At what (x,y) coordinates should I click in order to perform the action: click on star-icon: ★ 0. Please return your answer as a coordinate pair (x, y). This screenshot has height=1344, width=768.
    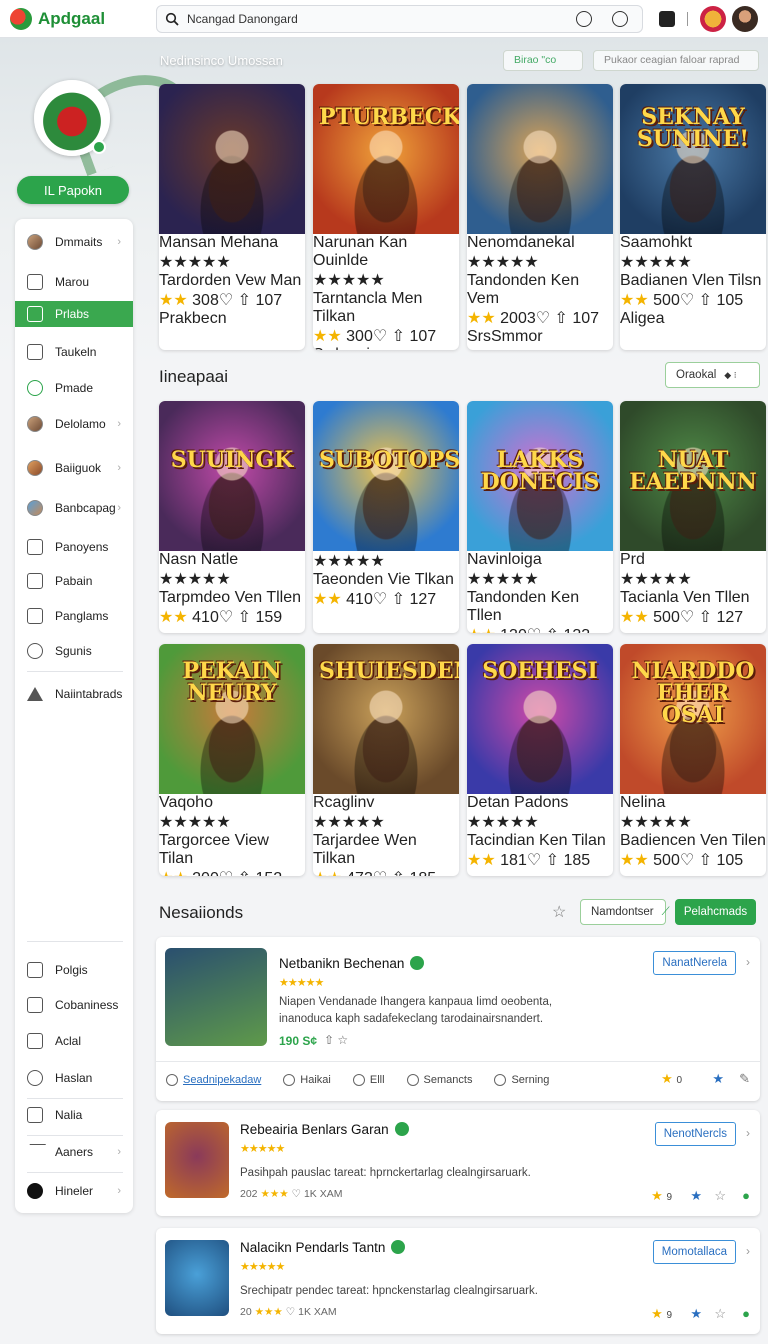
    Looking at the image, I should click on (671, 1079).